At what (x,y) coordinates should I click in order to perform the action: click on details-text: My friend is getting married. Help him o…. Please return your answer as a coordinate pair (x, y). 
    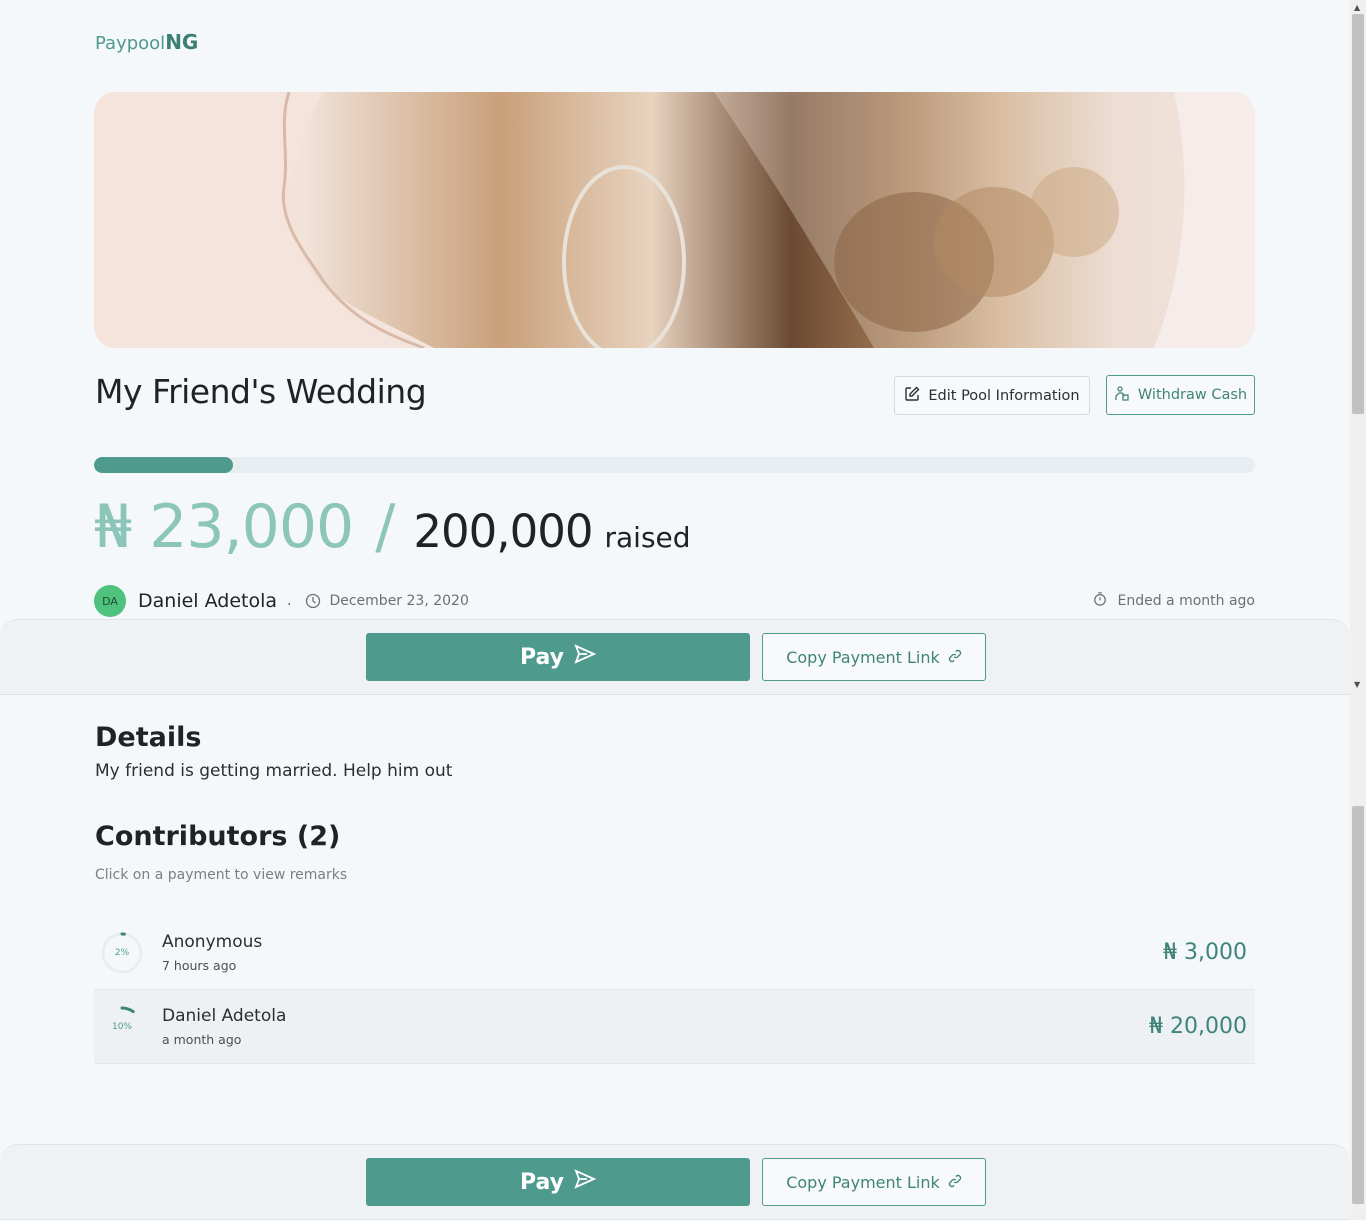
    Looking at the image, I should click on (274, 771).